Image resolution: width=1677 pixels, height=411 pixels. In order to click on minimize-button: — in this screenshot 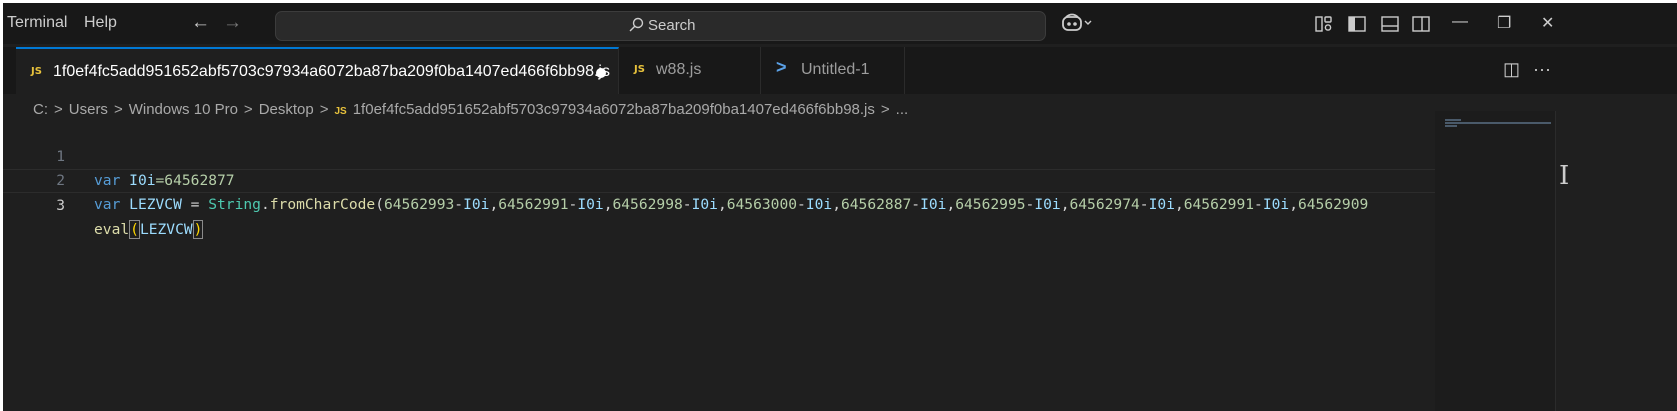, I will do `click(1460, 22)`.